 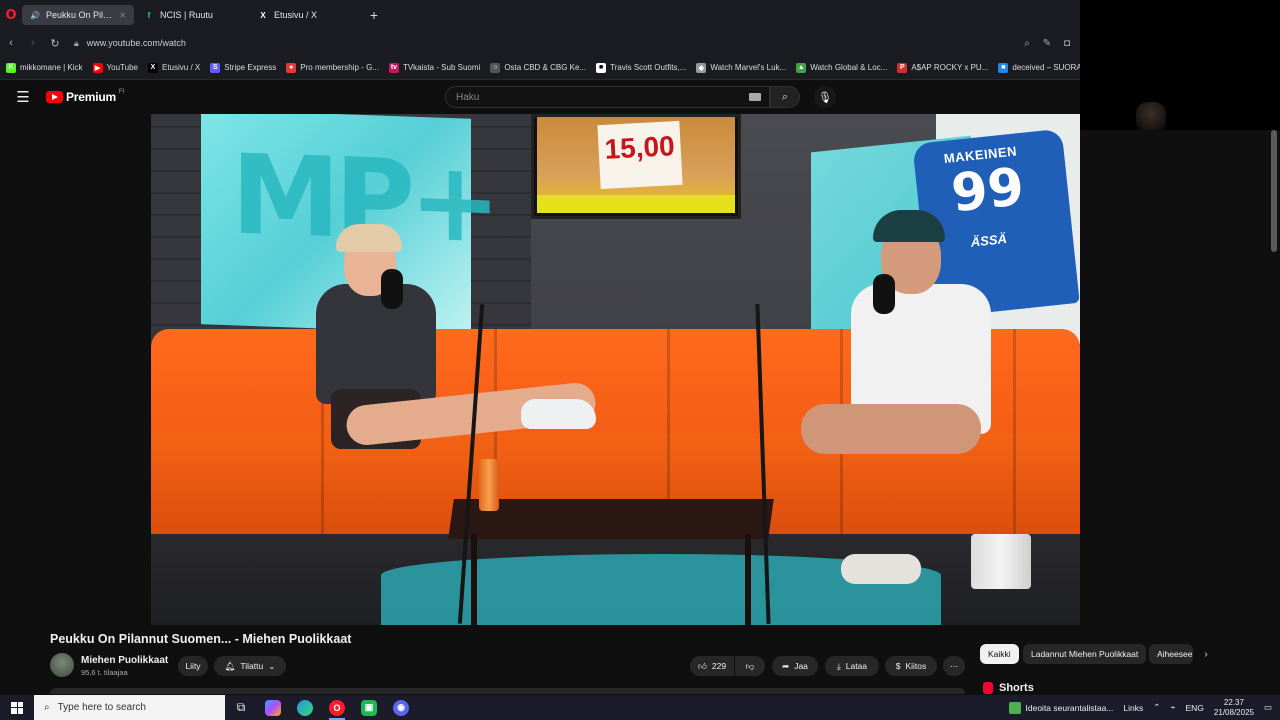 I want to click on bookmark-favicon-icon: ■, so click(x=1003, y=67).